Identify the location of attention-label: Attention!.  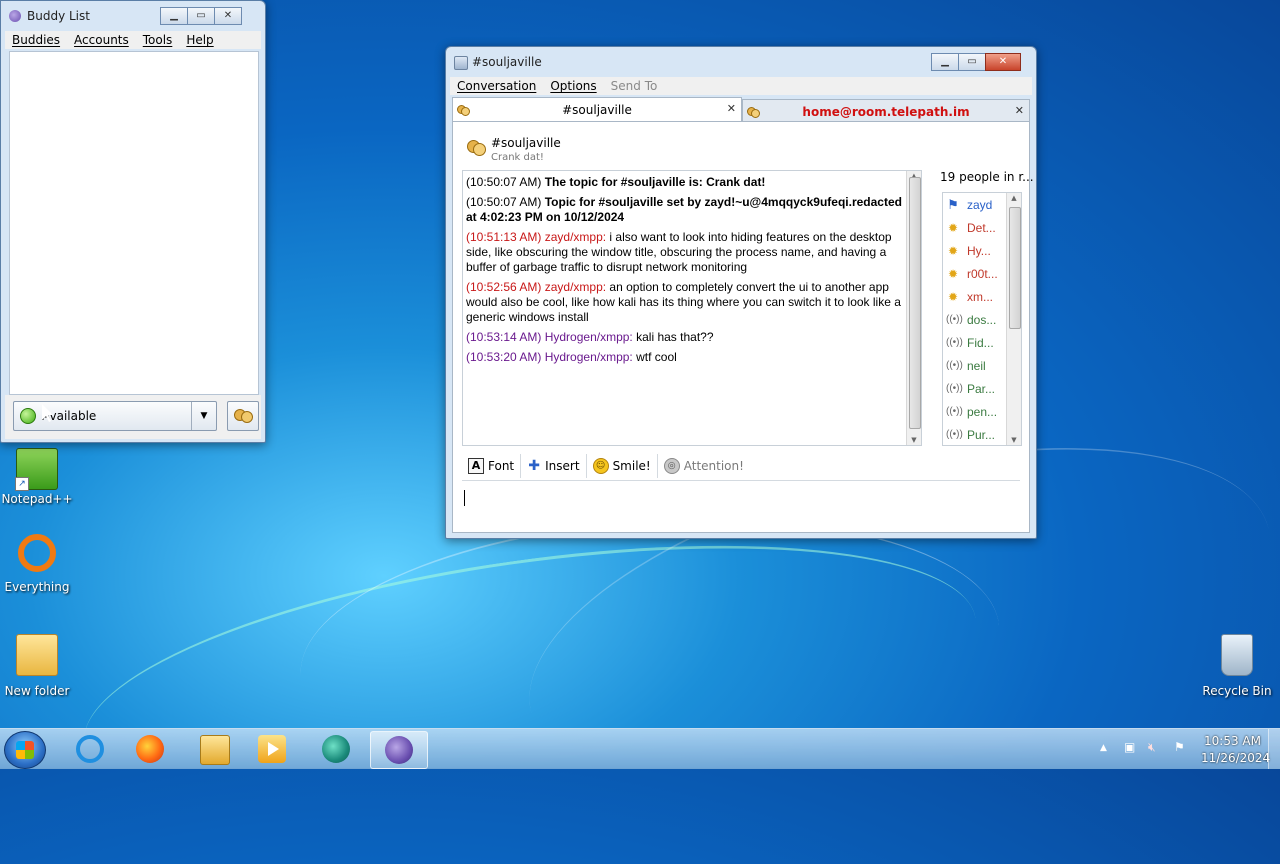
(713, 466).